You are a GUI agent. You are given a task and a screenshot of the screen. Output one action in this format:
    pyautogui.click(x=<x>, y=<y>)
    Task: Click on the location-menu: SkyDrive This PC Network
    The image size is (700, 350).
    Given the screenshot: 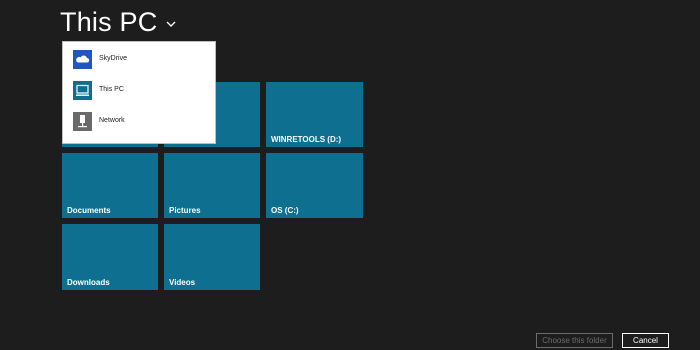 What is the action you would take?
    pyautogui.click(x=139, y=92)
    